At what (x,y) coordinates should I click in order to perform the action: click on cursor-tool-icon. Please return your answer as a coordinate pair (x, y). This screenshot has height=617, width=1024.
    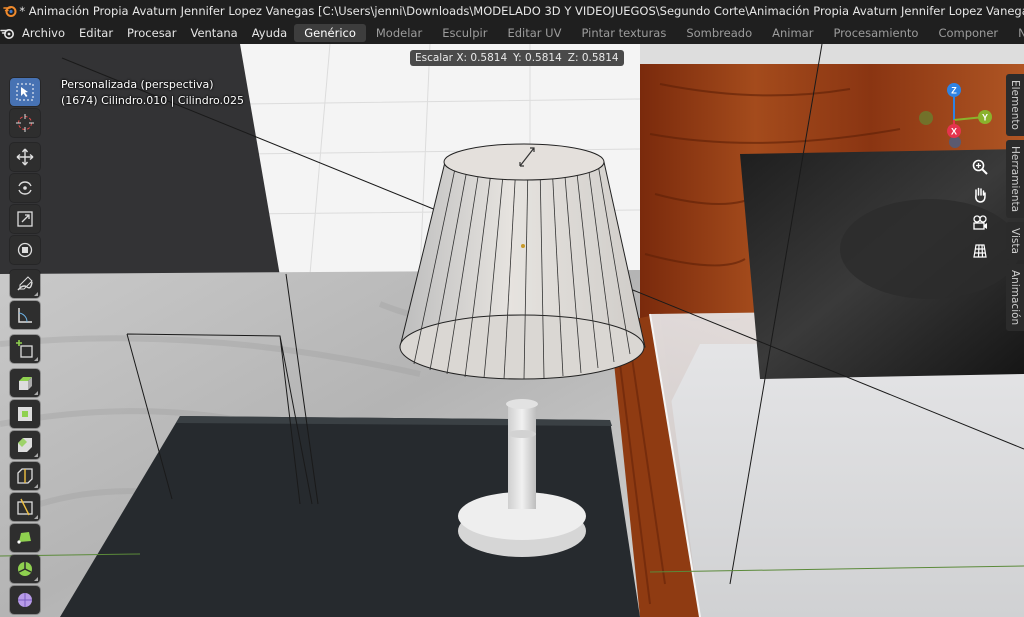
    Looking at the image, I should click on (25, 123).